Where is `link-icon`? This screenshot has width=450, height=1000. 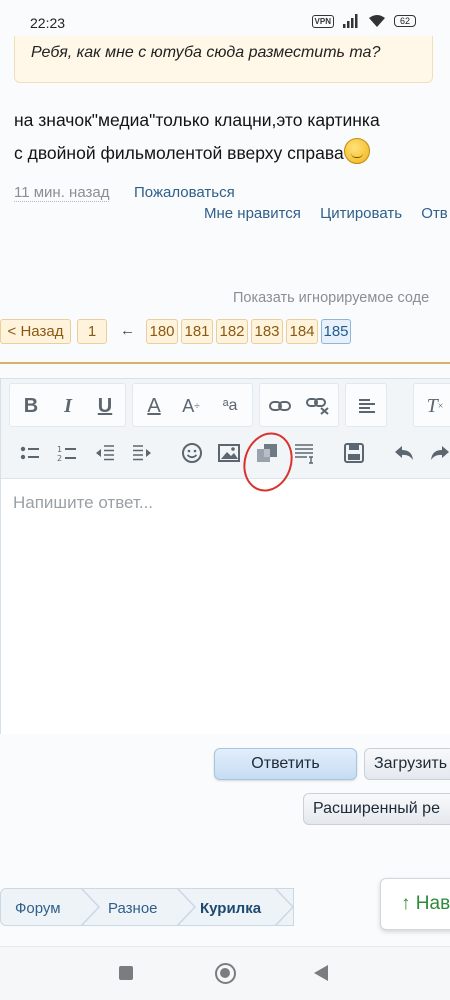
link-icon is located at coordinates (280, 406).